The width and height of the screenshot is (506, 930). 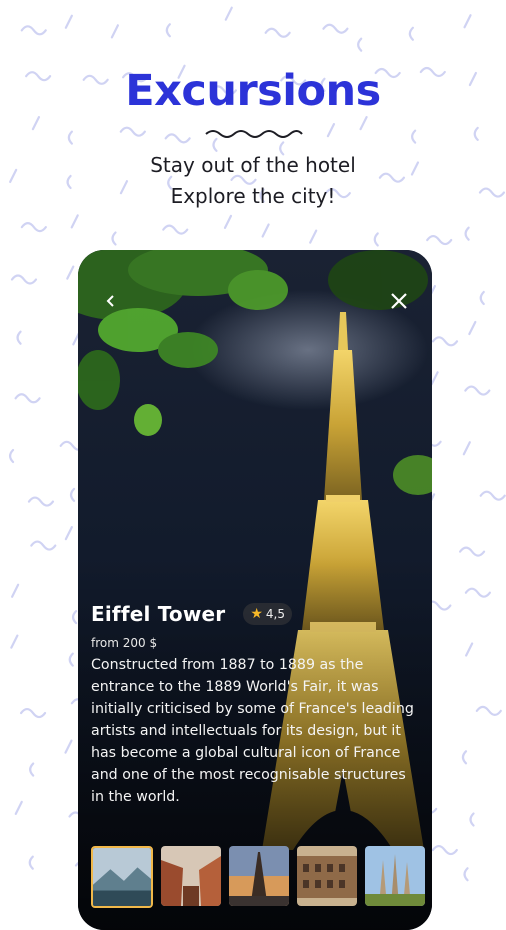 I want to click on place-price: from 200 $, so click(x=124, y=643).